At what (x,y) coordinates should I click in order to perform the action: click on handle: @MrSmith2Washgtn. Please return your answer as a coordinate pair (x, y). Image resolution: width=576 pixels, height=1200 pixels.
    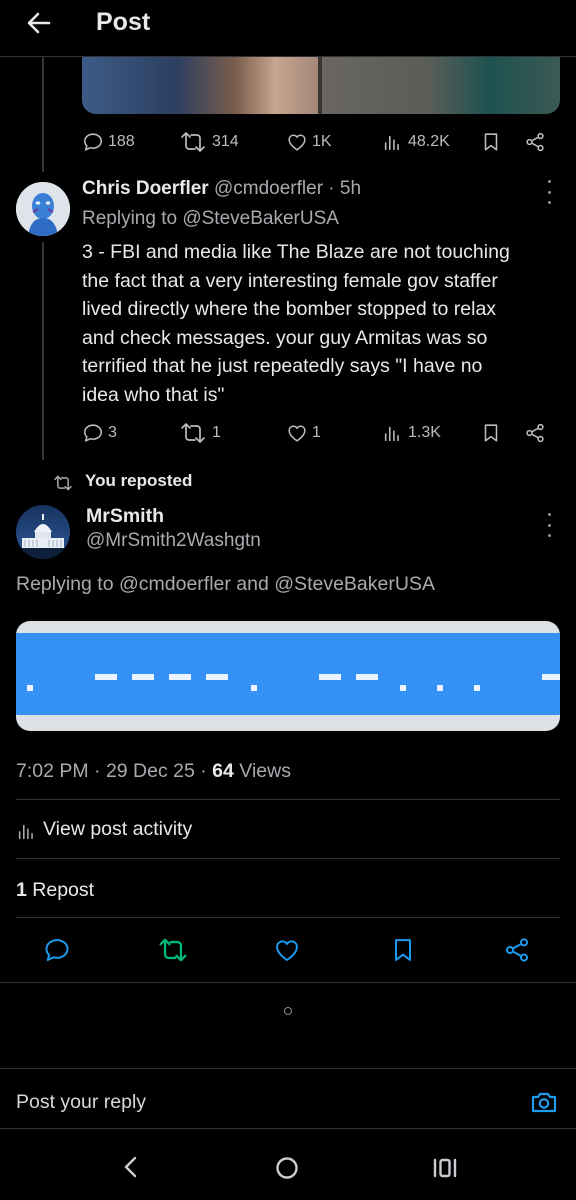
    Looking at the image, I should click on (173, 541).